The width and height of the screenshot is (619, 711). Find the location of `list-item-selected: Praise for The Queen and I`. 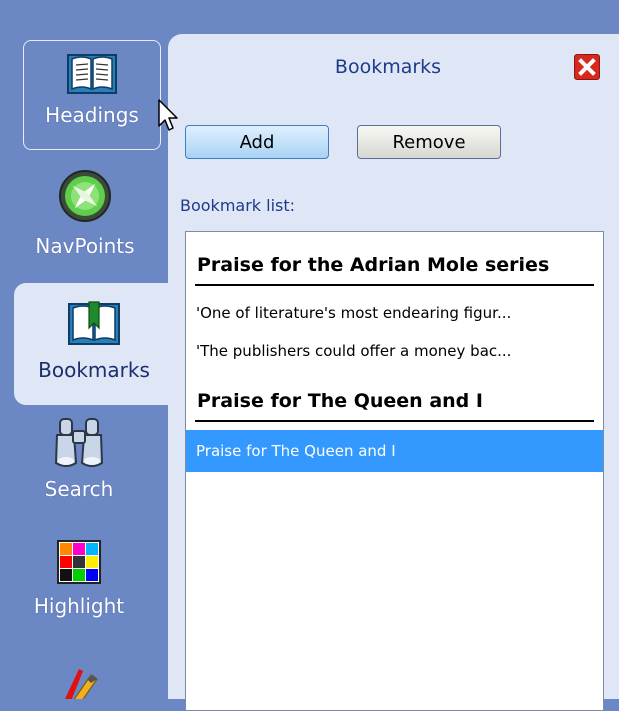

list-item-selected: Praise for The Queen and I is located at coordinates (394, 451).